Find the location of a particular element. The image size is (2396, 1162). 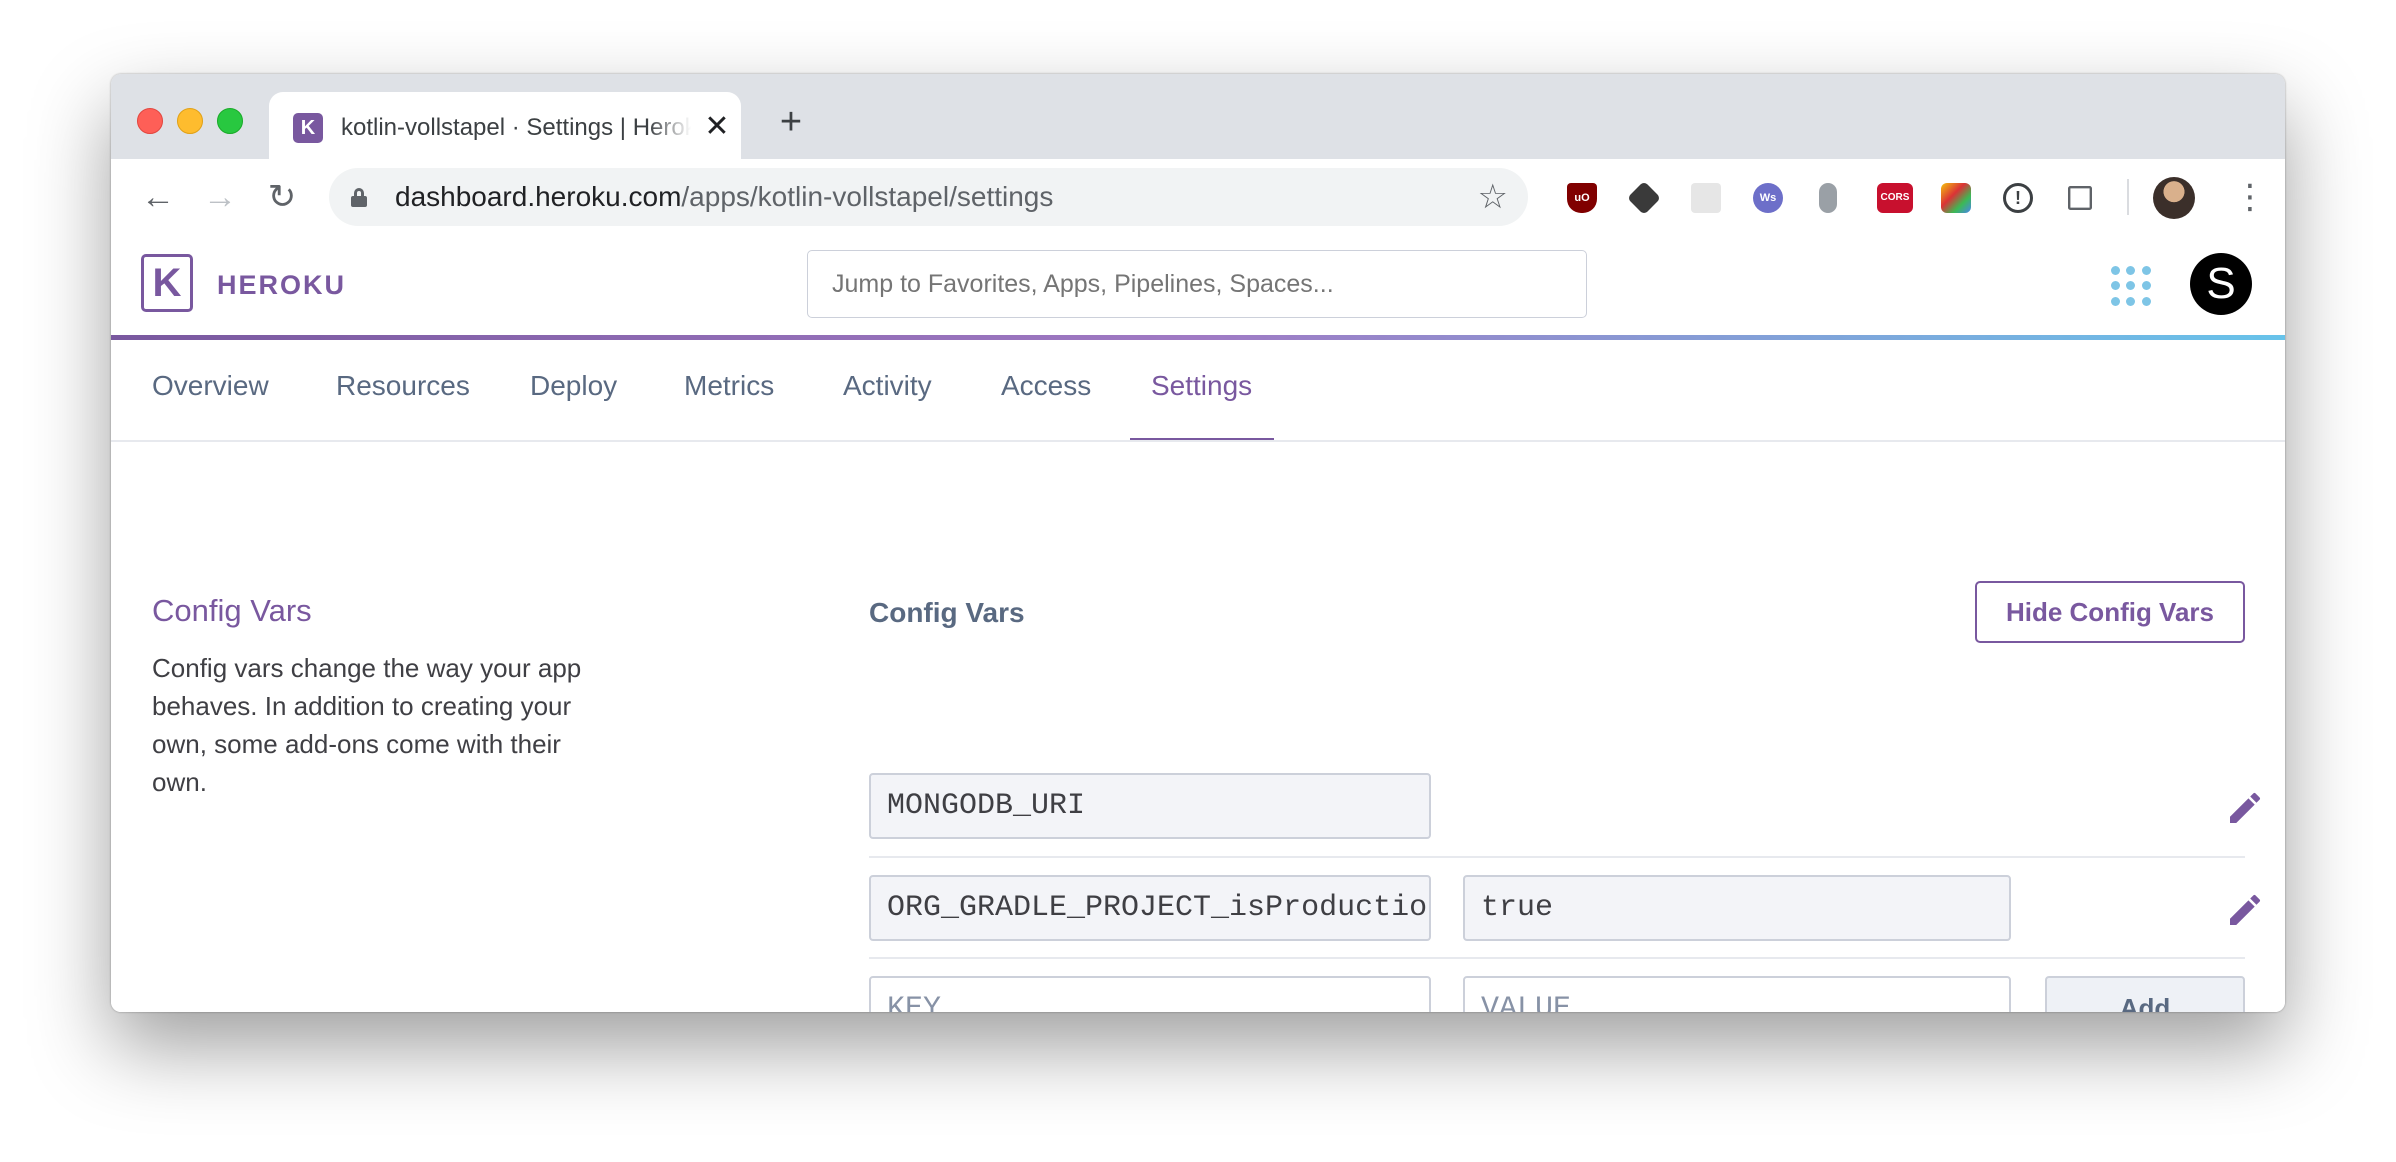

global-search-input is located at coordinates (1197, 284).